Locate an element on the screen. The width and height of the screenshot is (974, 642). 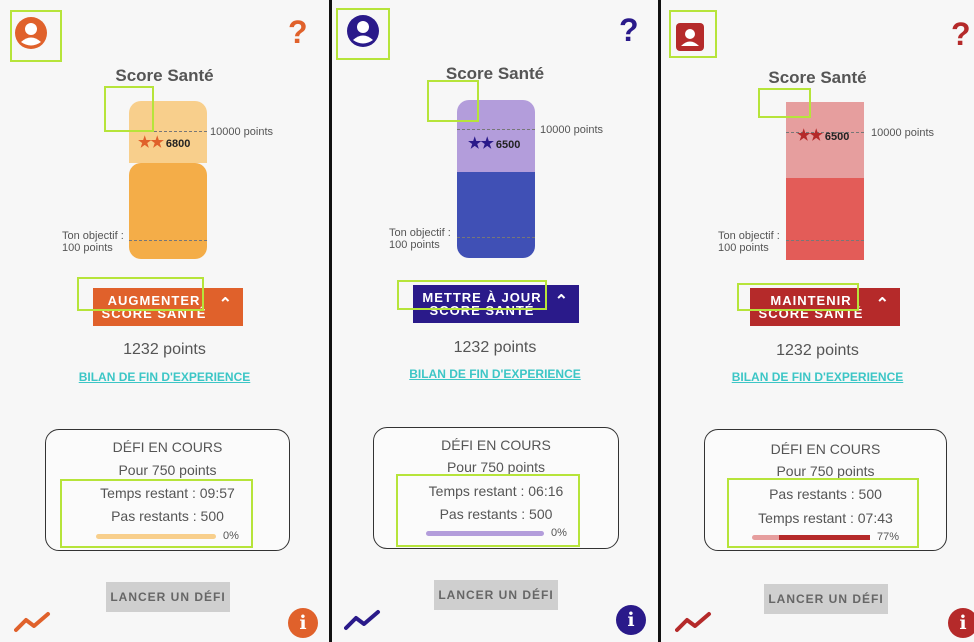
max-line is located at coordinates (496, 129).